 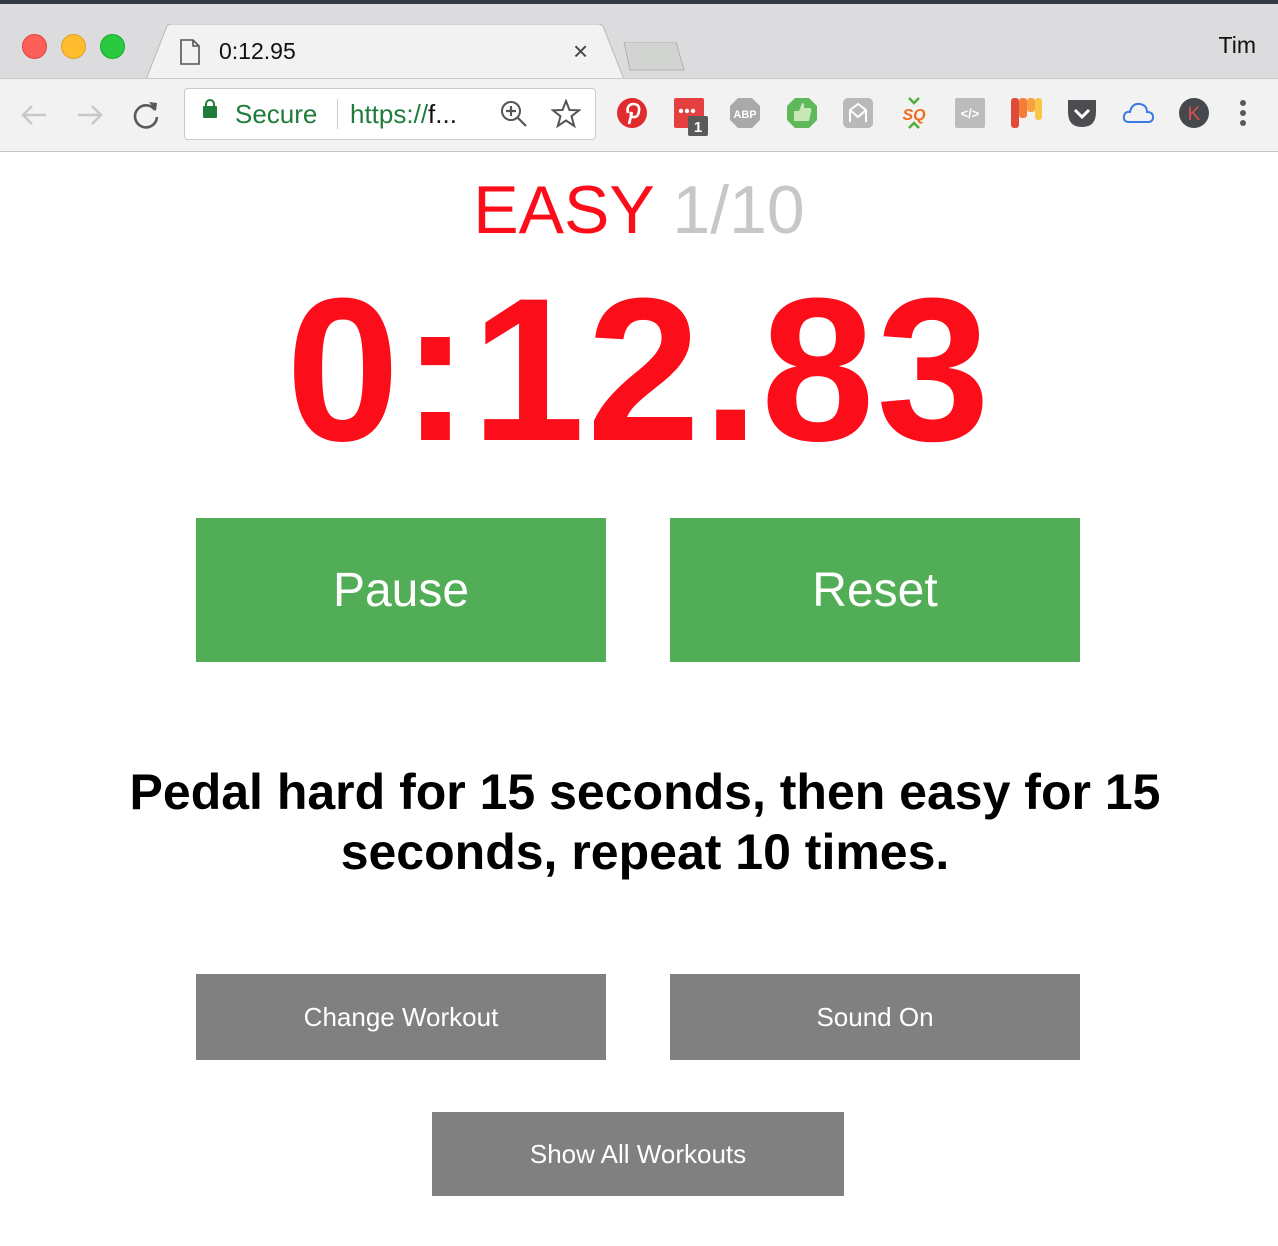 What do you see at coordinates (34, 46) in the screenshot?
I see `close-window-button` at bounding box center [34, 46].